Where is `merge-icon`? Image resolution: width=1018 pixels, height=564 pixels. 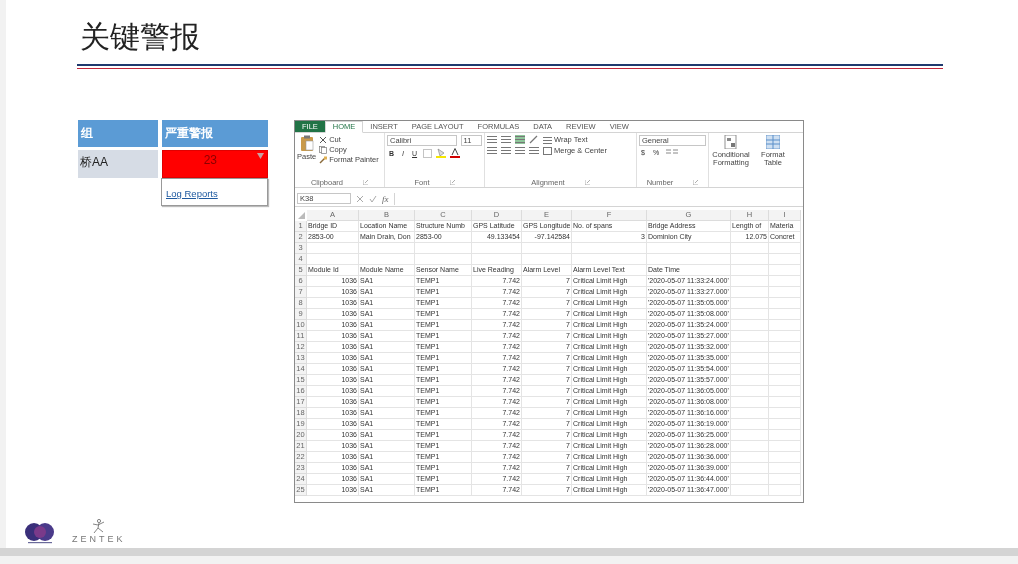 merge-icon is located at coordinates (547, 150).